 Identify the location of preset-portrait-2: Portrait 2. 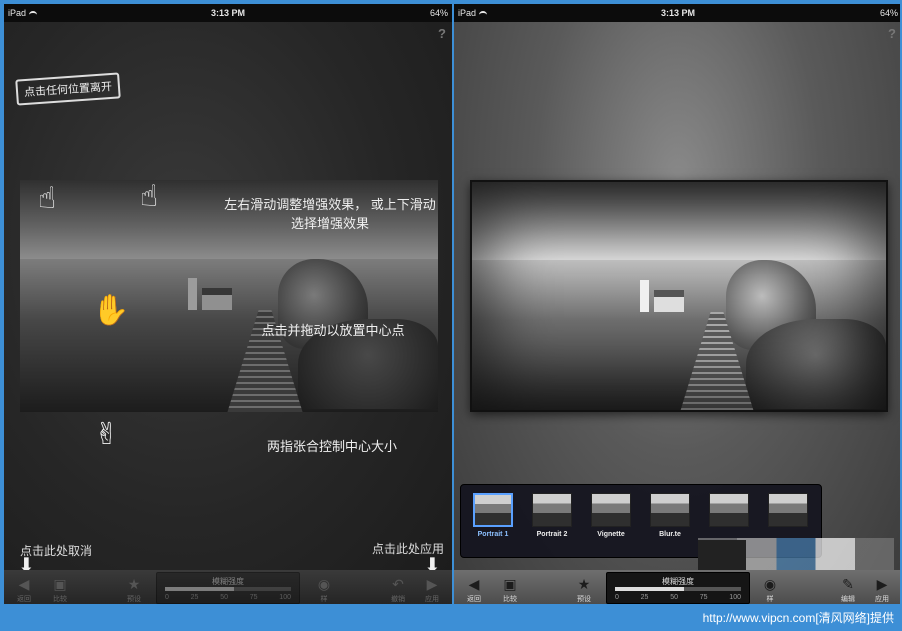
(552, 515).